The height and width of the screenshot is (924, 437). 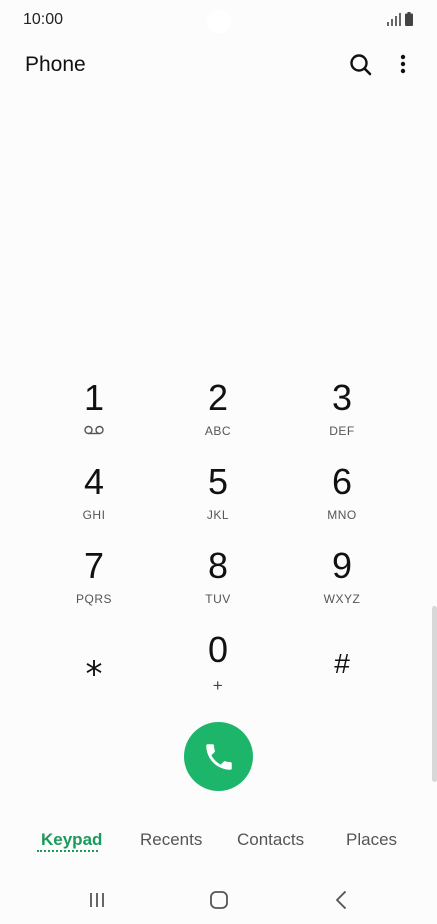 I want to click on tab-active-indicator, so click(x=67, y=851).